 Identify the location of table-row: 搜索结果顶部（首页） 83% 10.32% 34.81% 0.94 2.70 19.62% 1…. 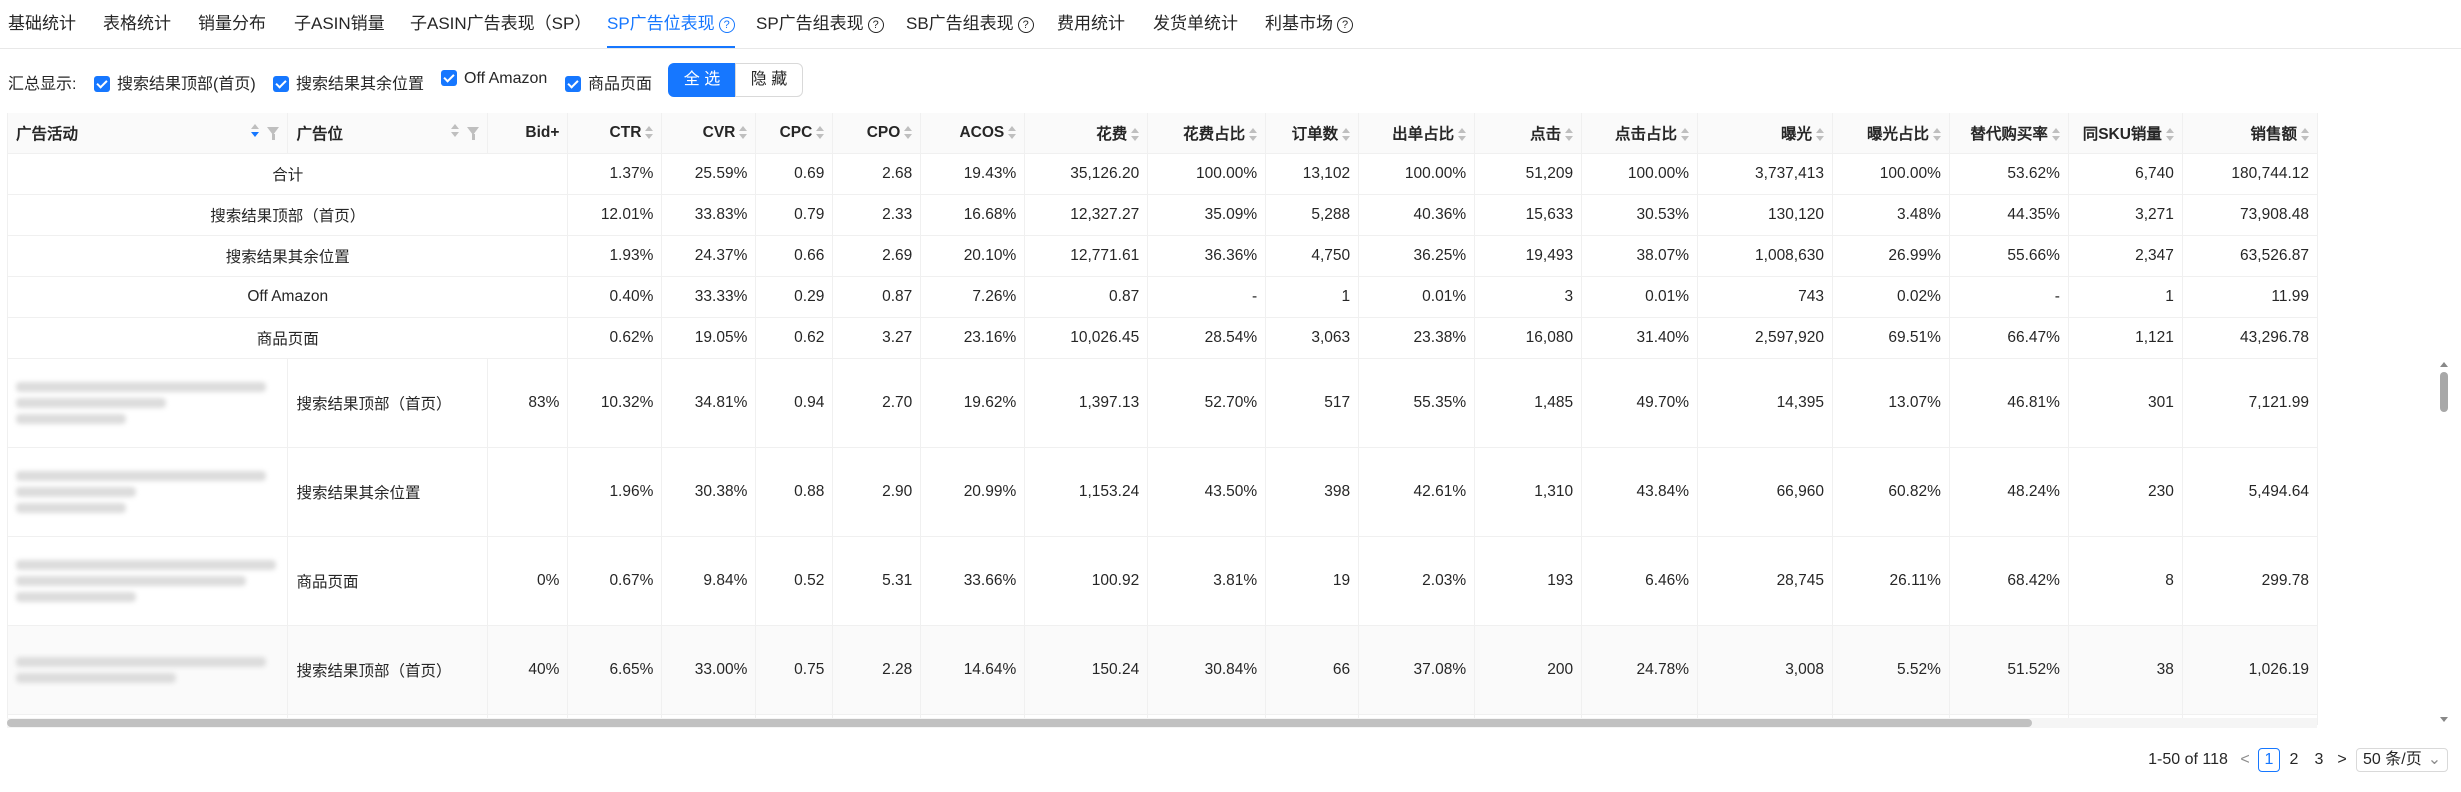
(1163, 403).